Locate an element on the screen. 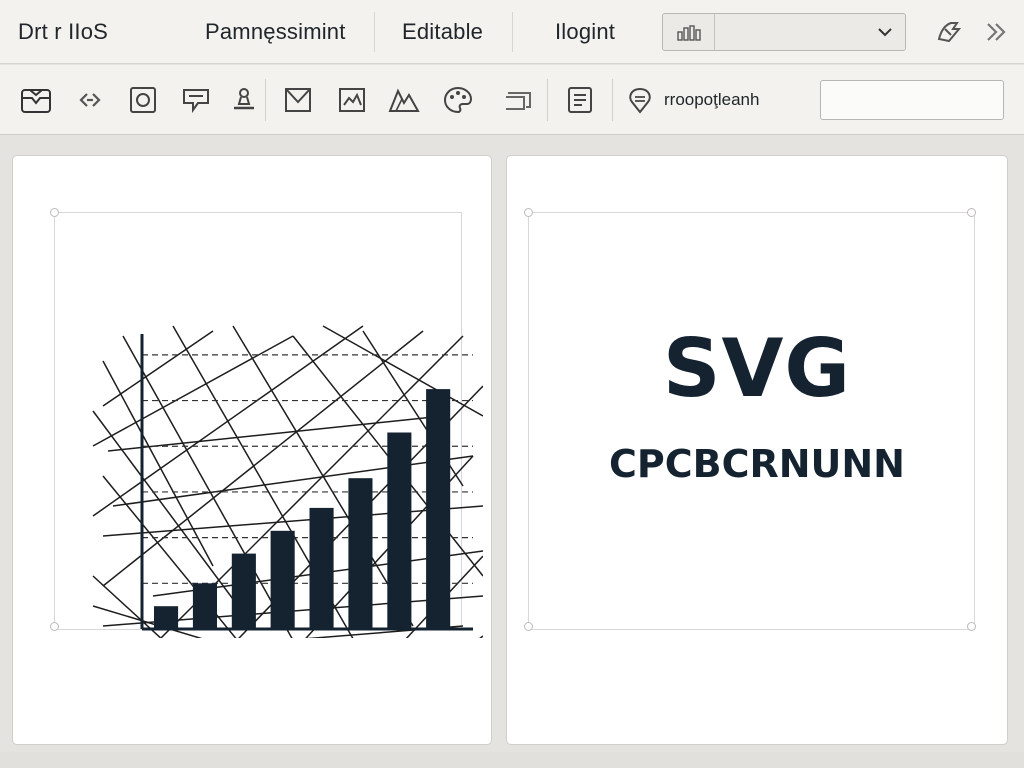  property-input is located at coordinates (919, 100).